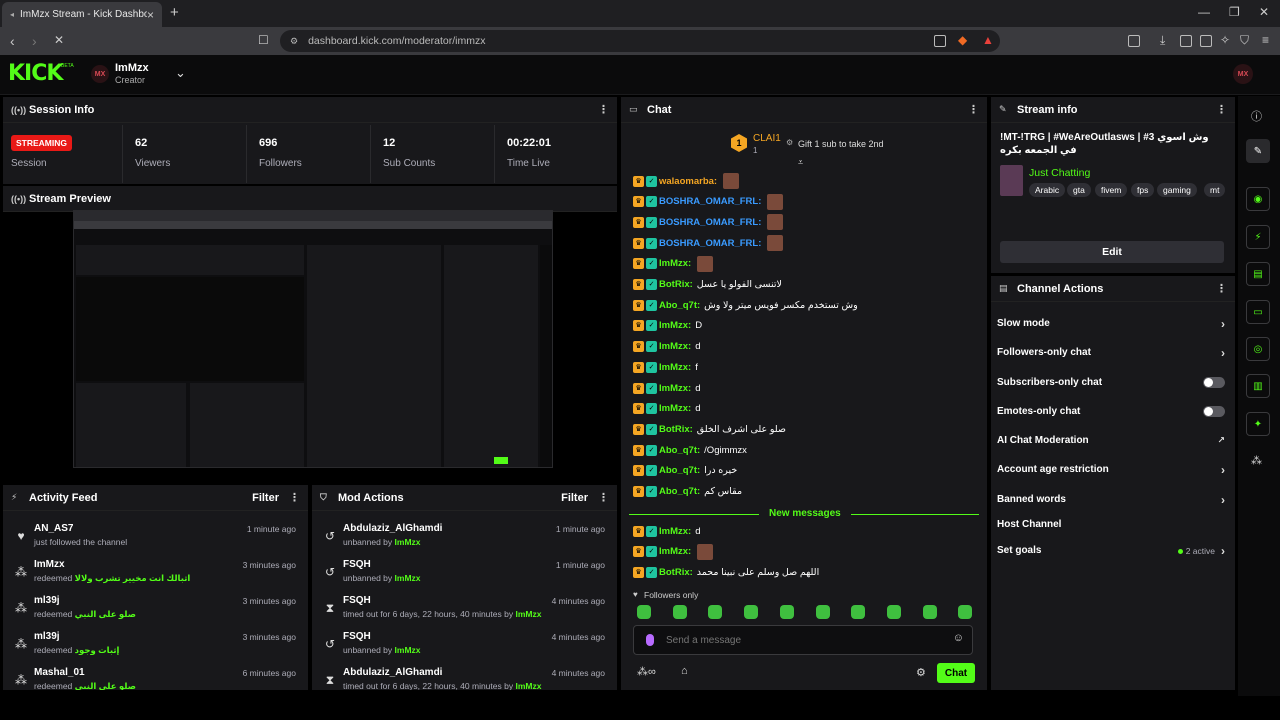  What do you see at coordinates (1258, 349) in the screenshot?
I see `broadcast-tool-button: ◎` at bounding box center [1258, 349].